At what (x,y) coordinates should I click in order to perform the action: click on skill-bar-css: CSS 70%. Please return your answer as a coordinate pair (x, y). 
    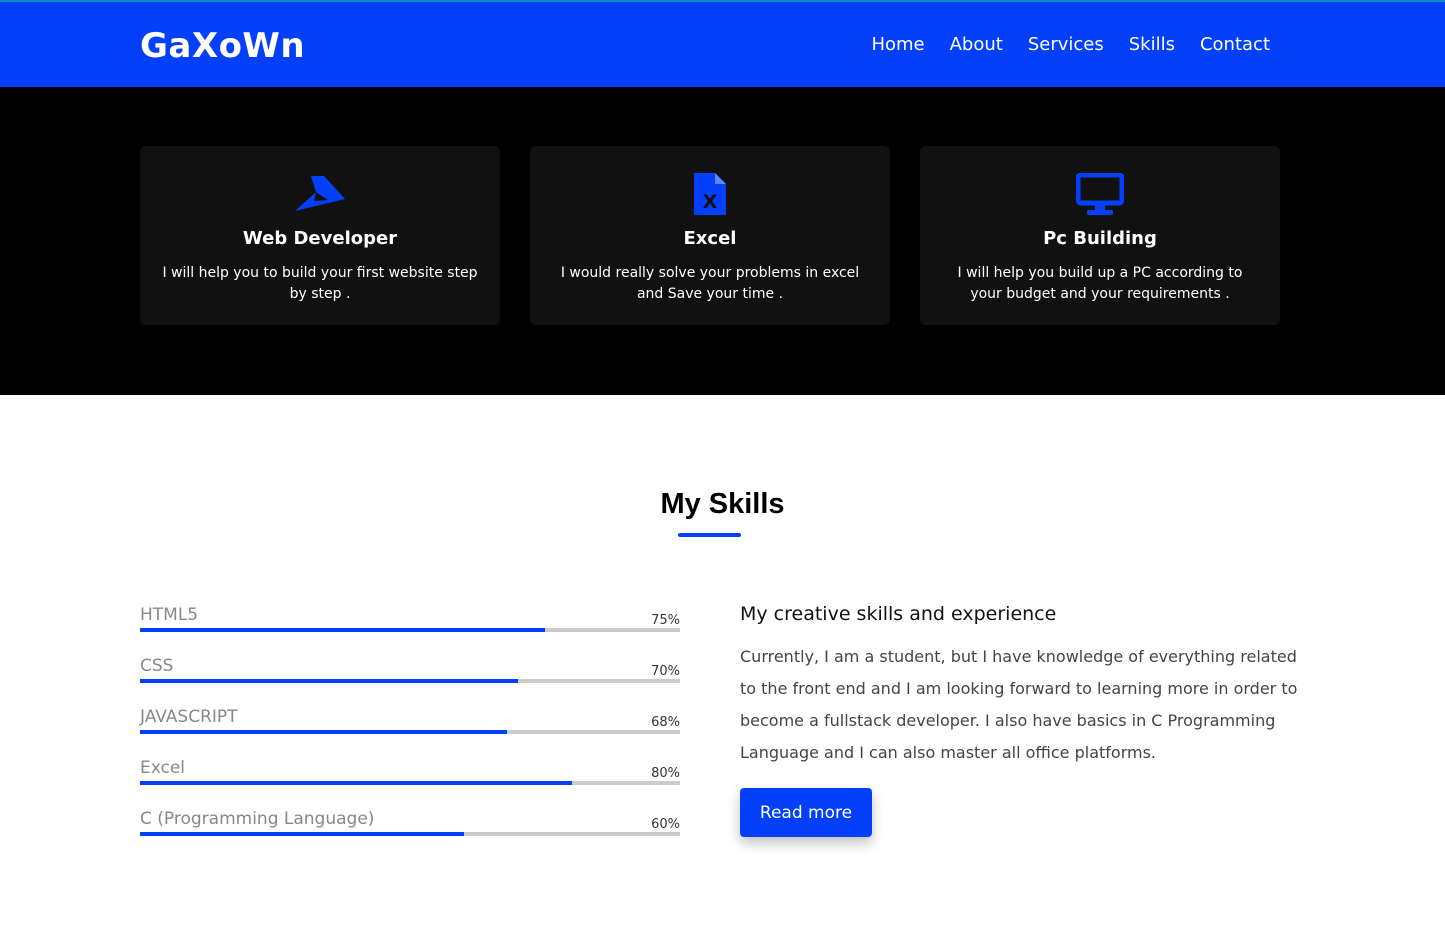
    Looking at the image, I should click on (410, 679).